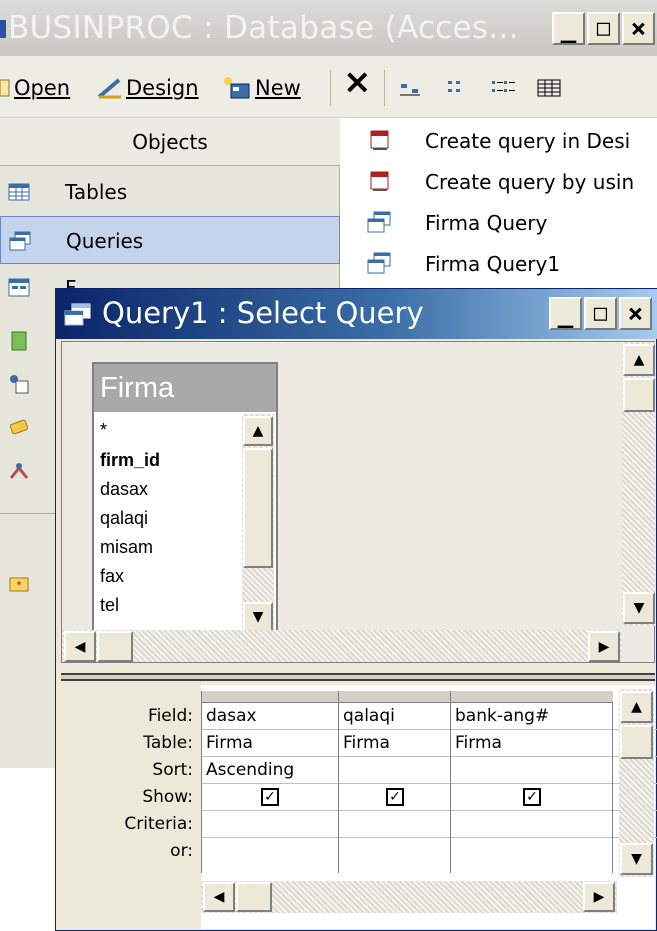 The height and width of the screenshot is (931, 657). I want to click on page-icon, so click(19, 384).